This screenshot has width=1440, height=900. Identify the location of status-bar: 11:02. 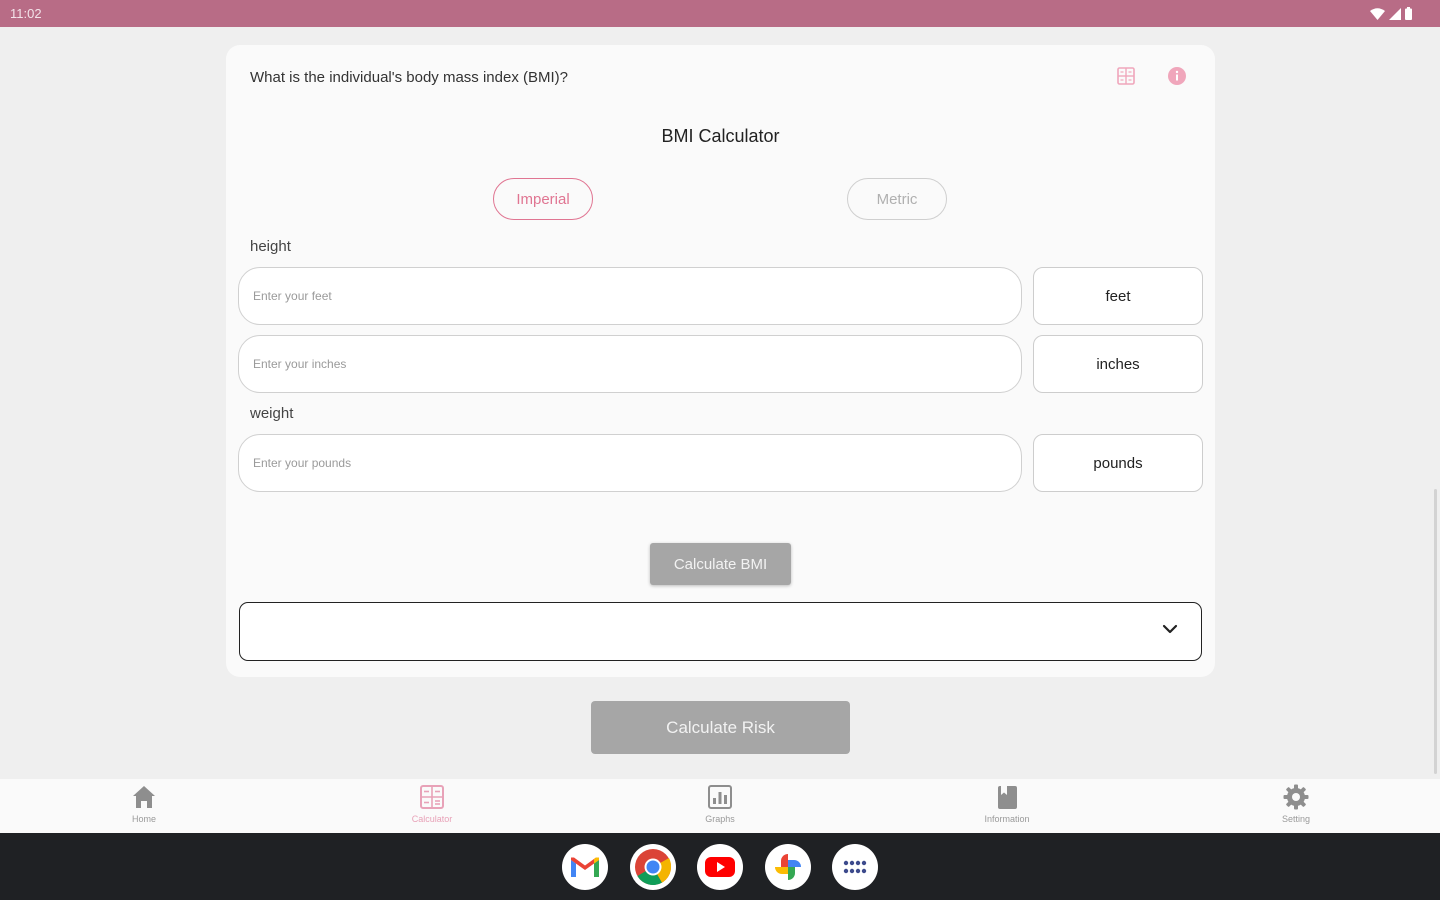
(720, 13).